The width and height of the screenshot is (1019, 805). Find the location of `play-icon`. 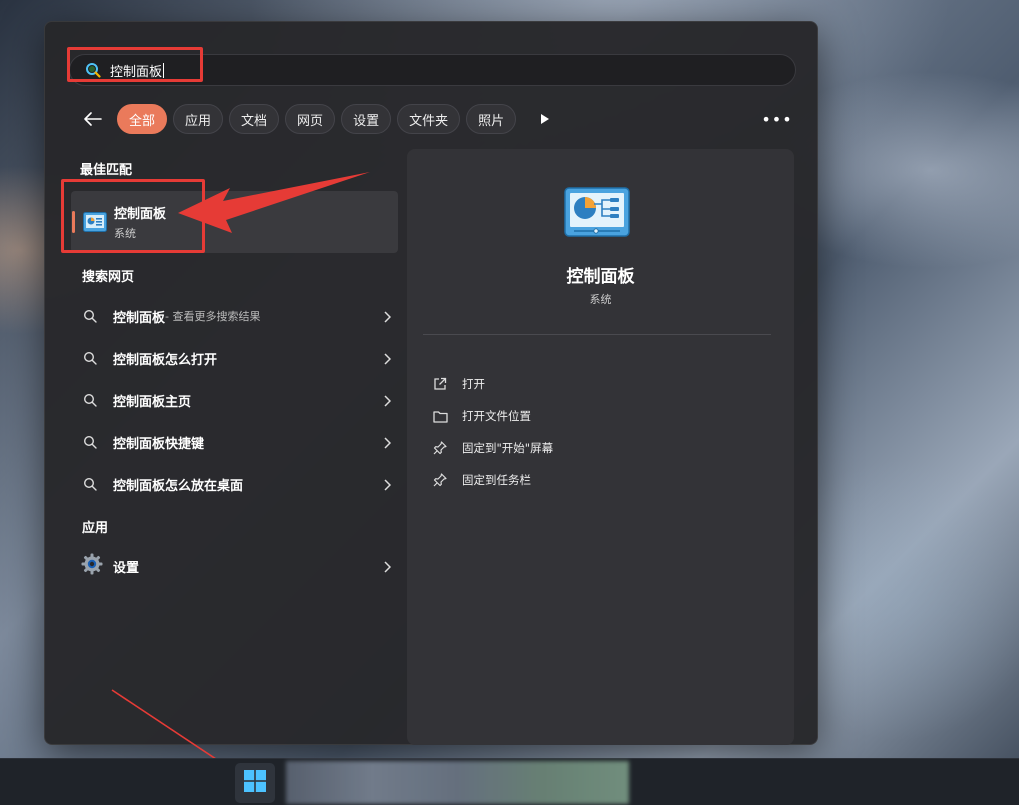

play-icon is located at coordinates (545, 119).